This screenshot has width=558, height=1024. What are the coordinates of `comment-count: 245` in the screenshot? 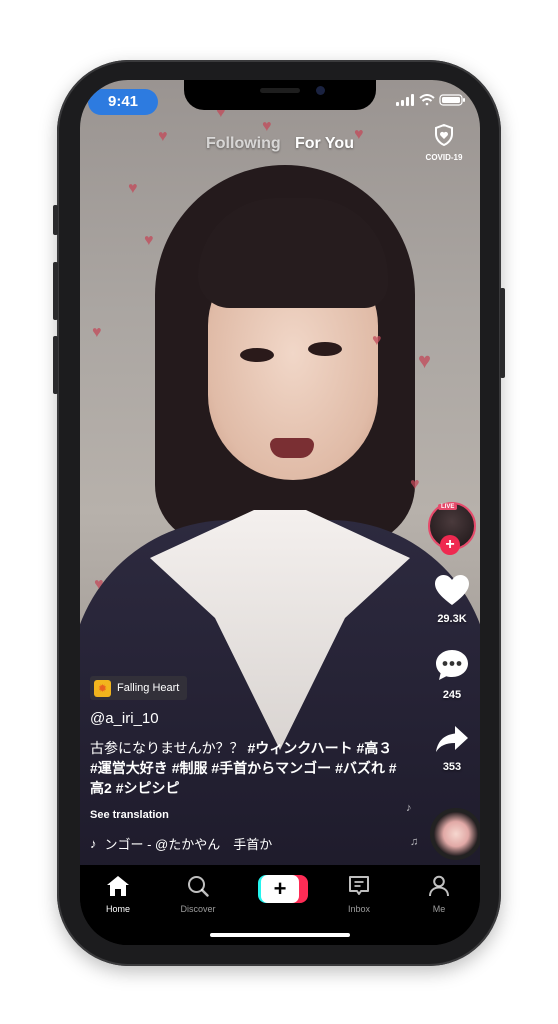 It's located at (452, 695).